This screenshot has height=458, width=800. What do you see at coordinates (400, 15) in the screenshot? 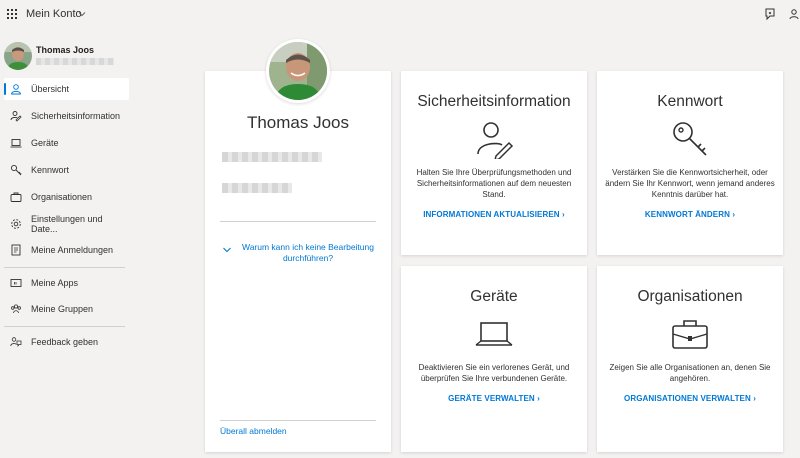
I see `top-bar: Mein Konto` at bounding box center [400, 15].